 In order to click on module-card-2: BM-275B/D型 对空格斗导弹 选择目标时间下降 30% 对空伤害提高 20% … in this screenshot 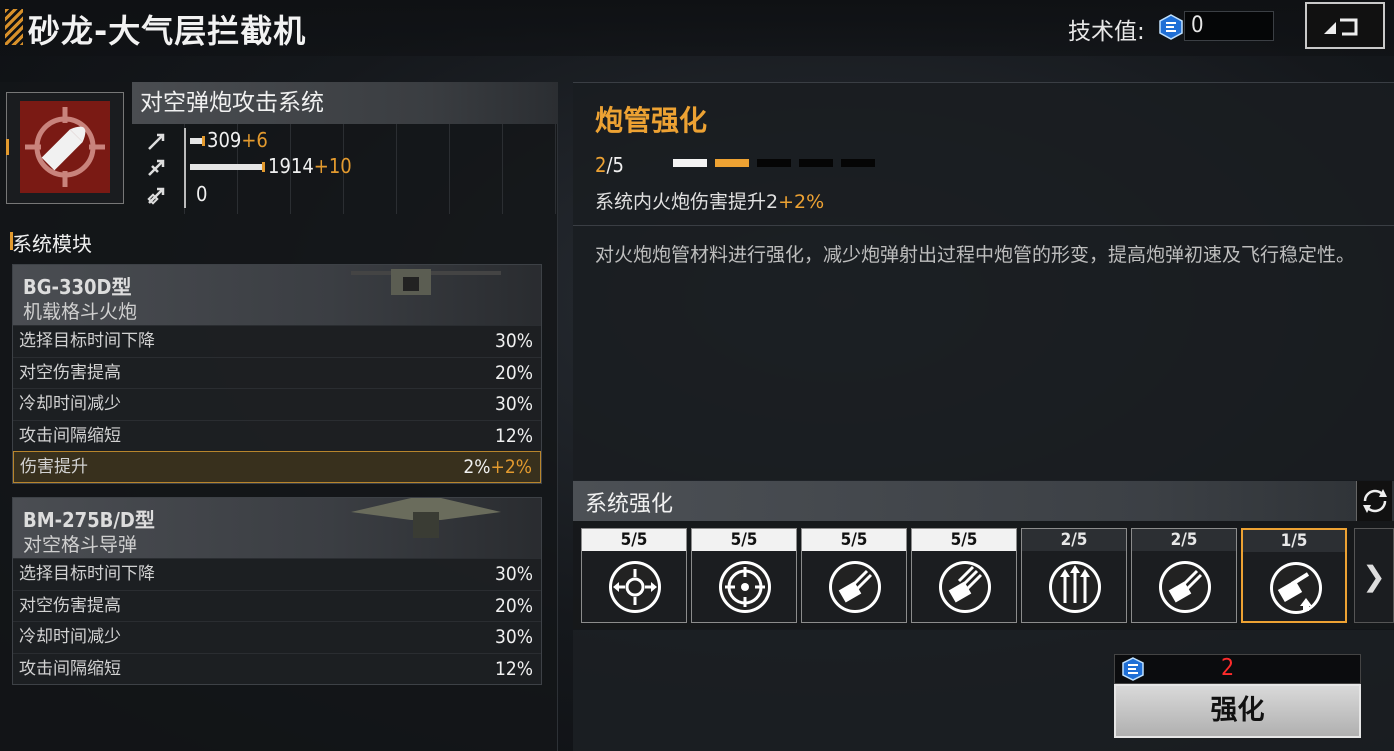, I will do `click(277, 591)`.